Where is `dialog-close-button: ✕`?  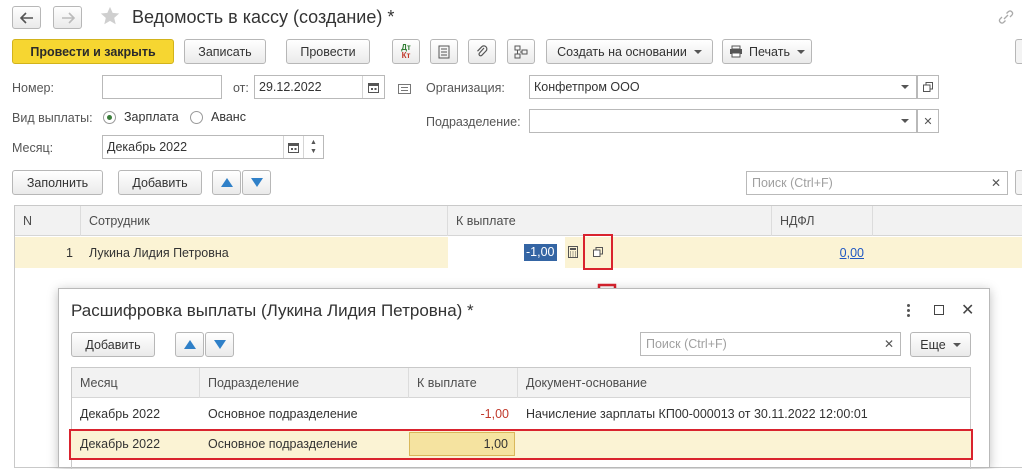 dialog-close-button: ✕ is located at coordinates (969, 309).